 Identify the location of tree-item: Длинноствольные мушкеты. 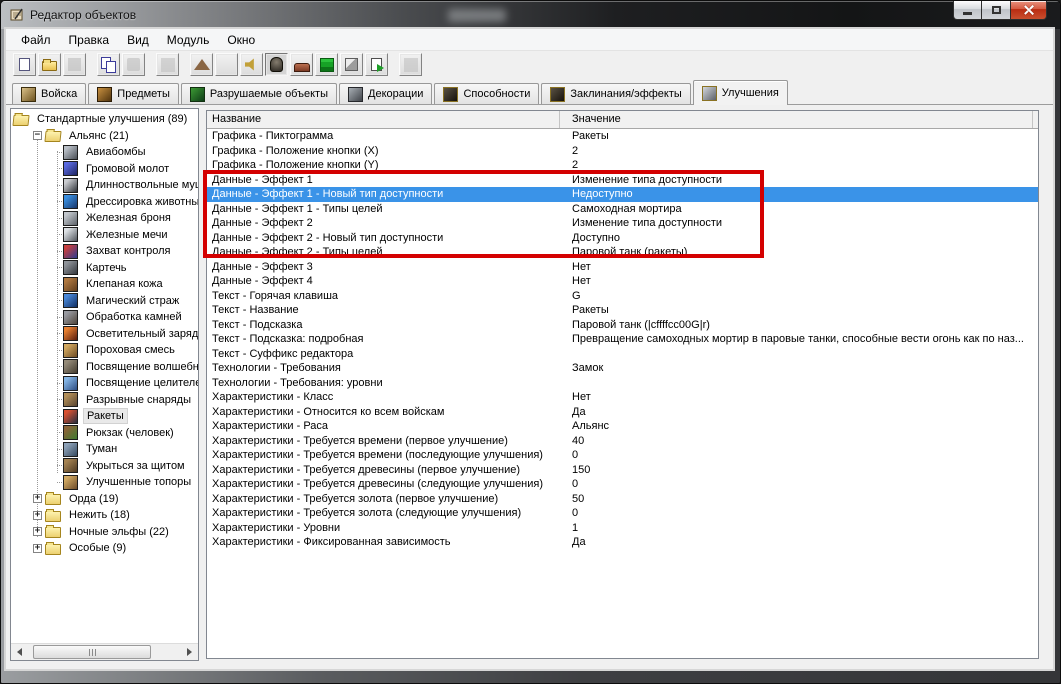
(104, 185).